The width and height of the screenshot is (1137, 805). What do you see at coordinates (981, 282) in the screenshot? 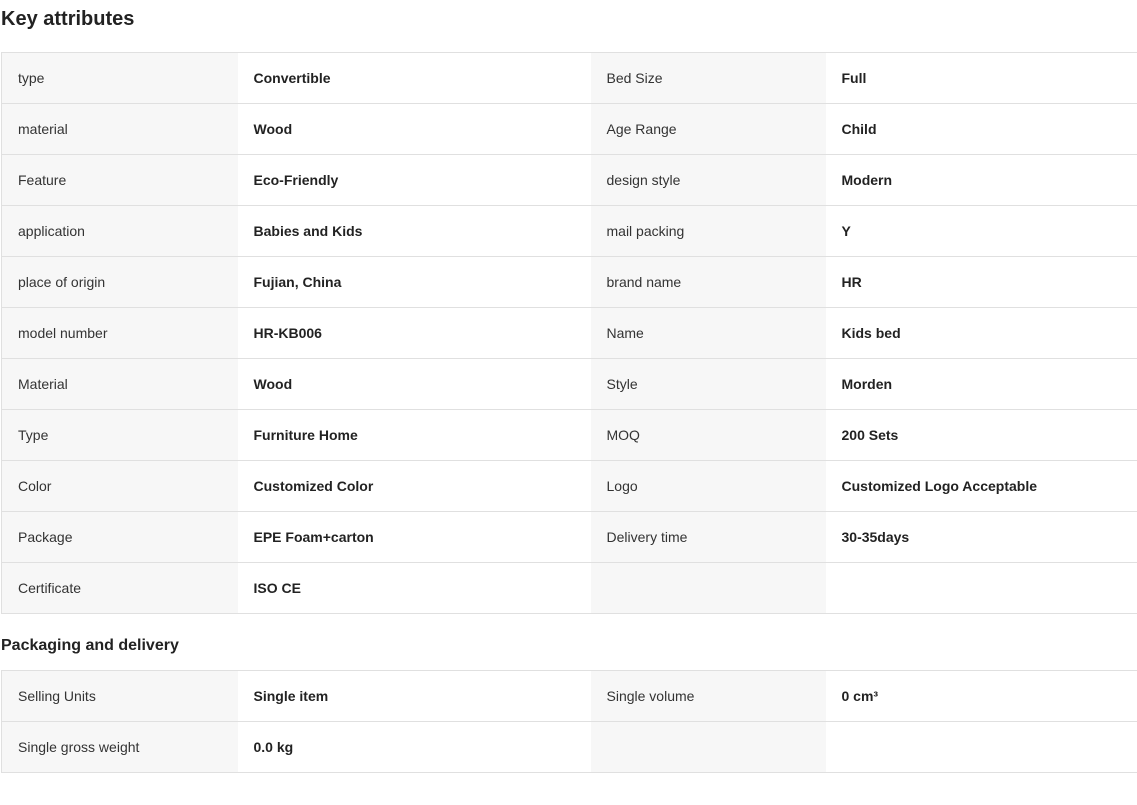
I see `attribute-value: HR` at bounding box center [981, 282].